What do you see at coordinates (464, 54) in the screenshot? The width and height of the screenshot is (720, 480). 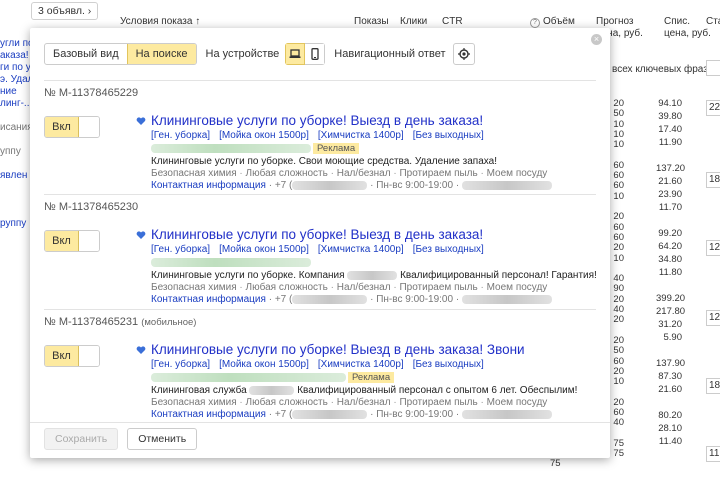 I see `target-icon` at bounding box center [464, 54].